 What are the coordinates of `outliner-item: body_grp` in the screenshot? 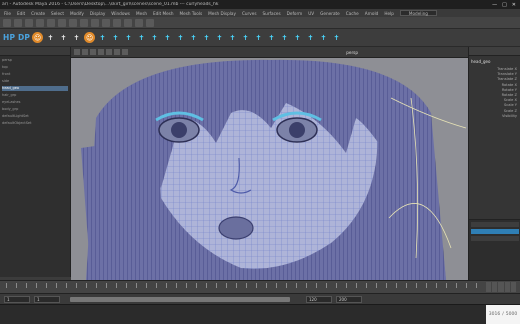 It's located at (35, 109).